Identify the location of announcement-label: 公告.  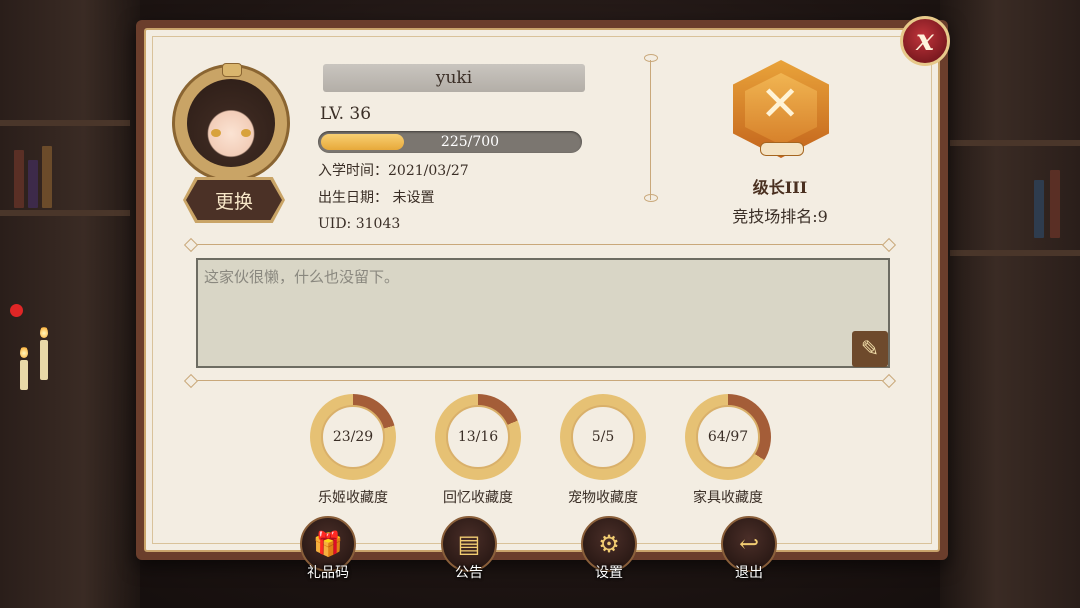
(469, 573).